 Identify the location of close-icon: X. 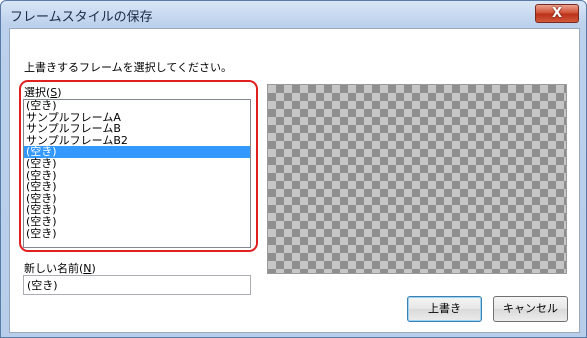
(557, 13).